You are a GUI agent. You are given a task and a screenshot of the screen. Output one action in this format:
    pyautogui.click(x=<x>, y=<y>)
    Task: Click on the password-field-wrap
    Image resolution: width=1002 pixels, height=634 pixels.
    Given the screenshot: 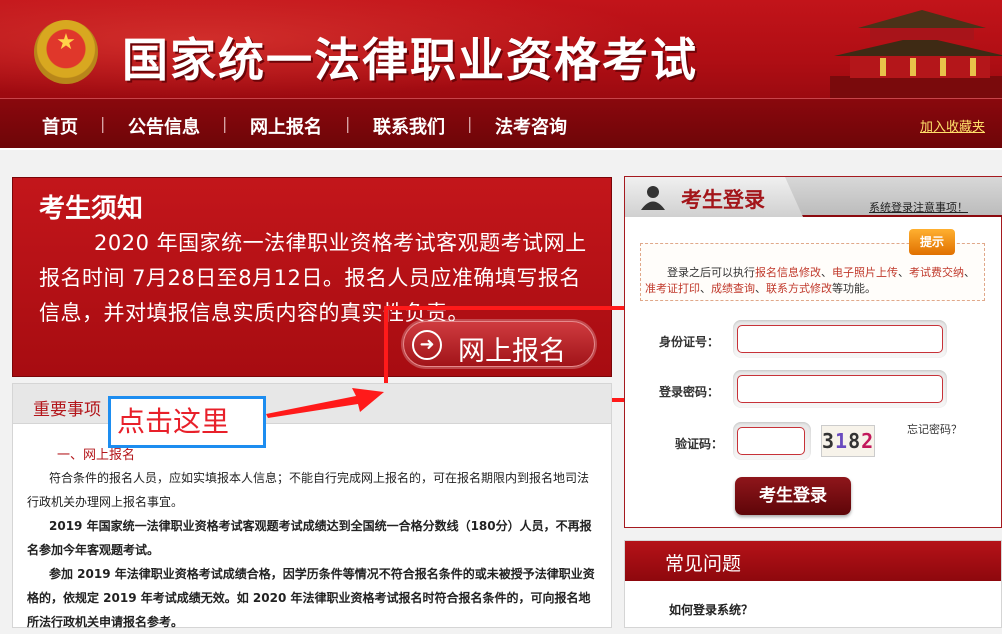 What is the action you would take?
    pyautogui.click(x=840, y=389)
    